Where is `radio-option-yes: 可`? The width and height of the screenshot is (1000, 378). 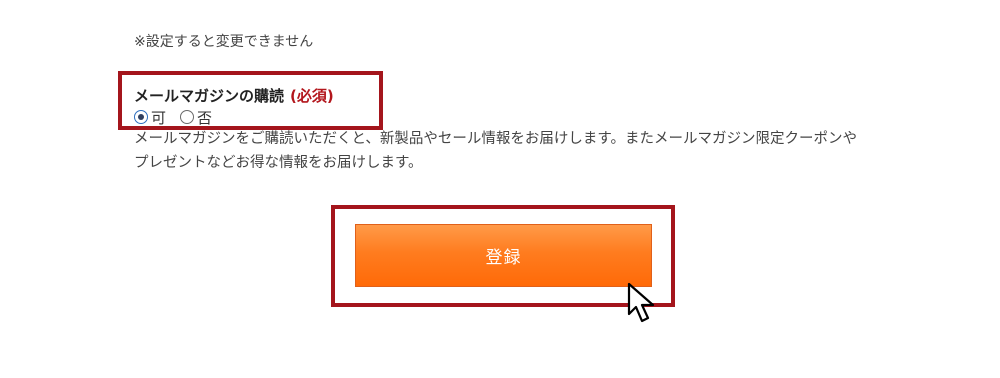
radio-option-yes: 可 is located at coordinates (150, 117).